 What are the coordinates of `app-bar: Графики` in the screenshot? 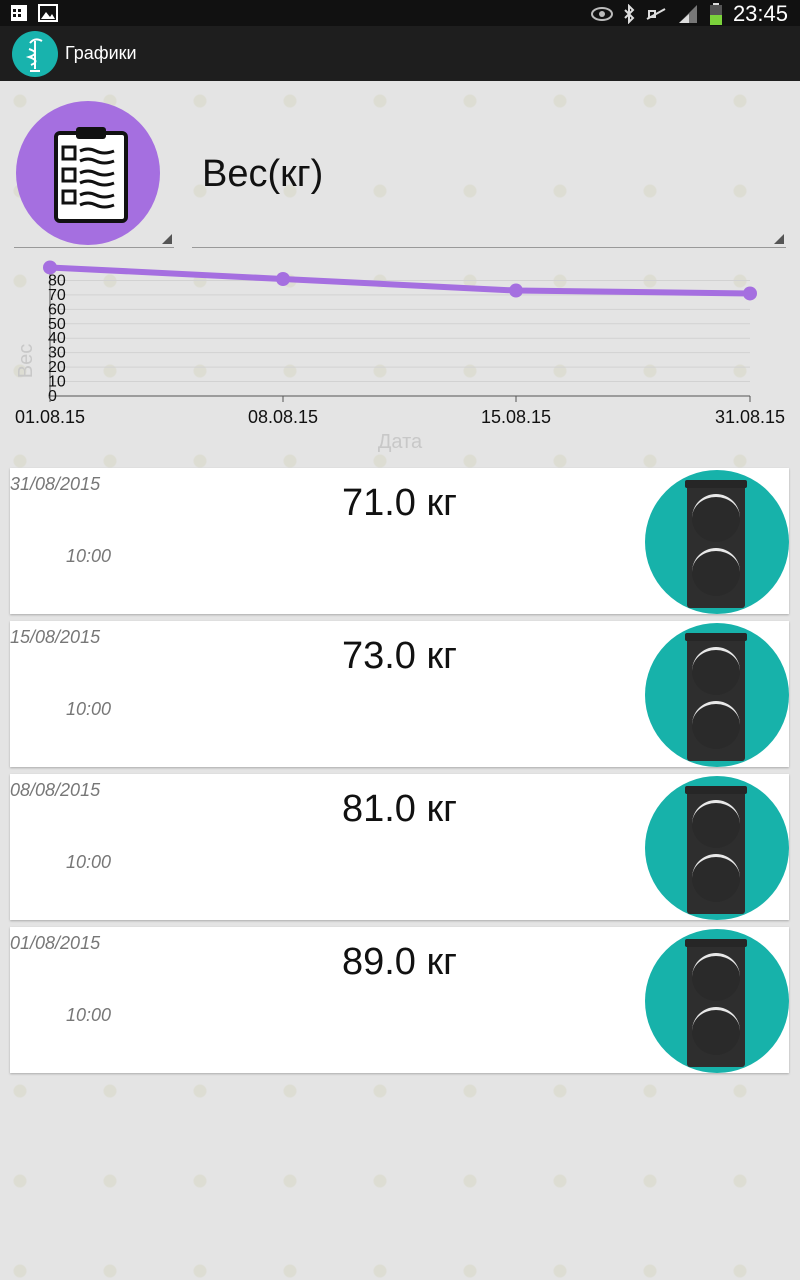 It's located at (400, 53).